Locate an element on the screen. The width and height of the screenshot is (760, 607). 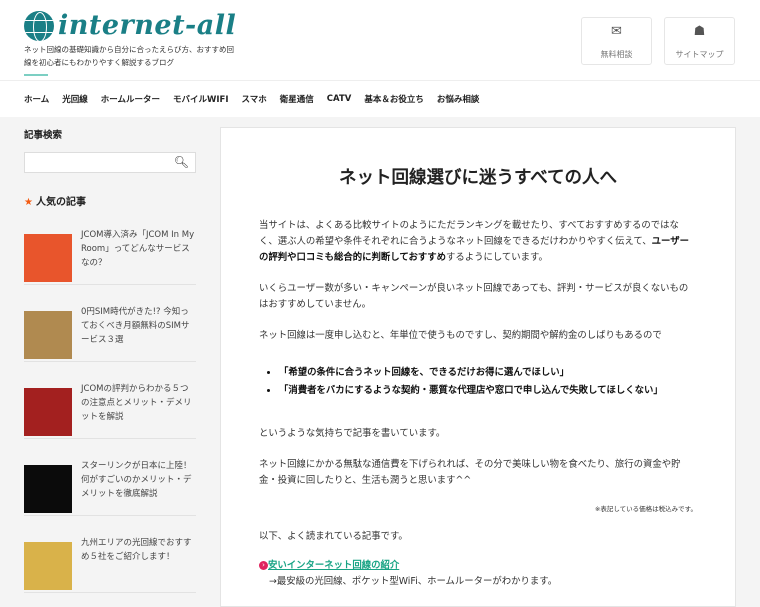
sitemap-button: ☗ サイトマップ is located at coordinates (699, 41).